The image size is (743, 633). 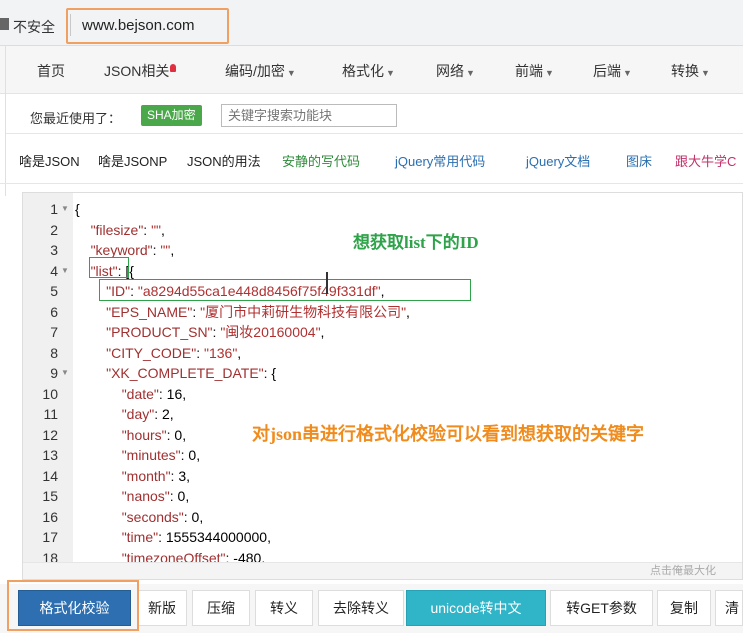 I want to click on quick-link: 跟大牛学C, so click(x=705, y=160).